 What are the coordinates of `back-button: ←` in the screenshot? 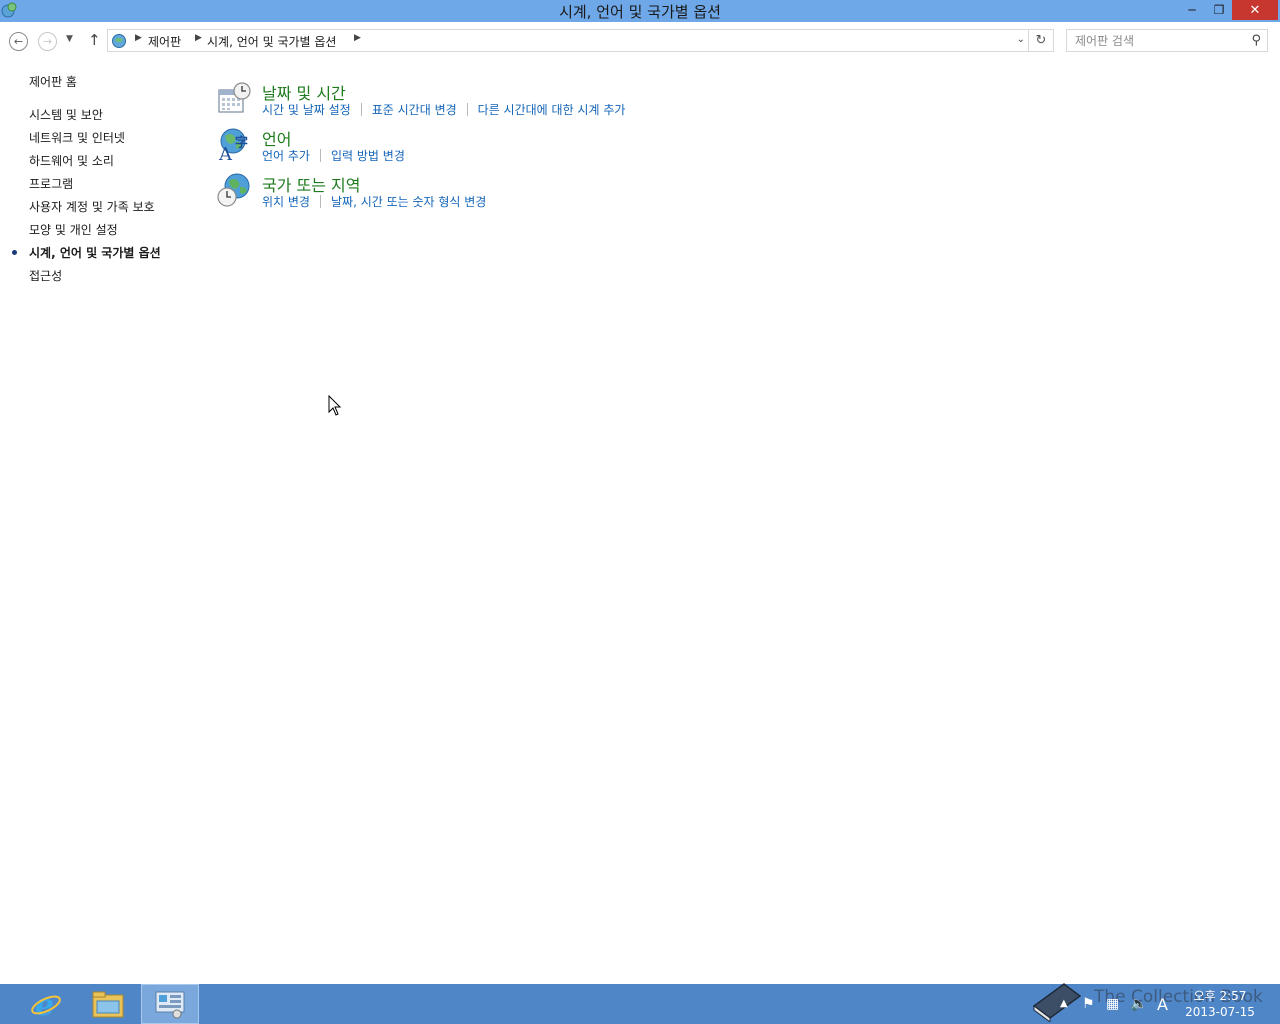 It's located at (18, 41).